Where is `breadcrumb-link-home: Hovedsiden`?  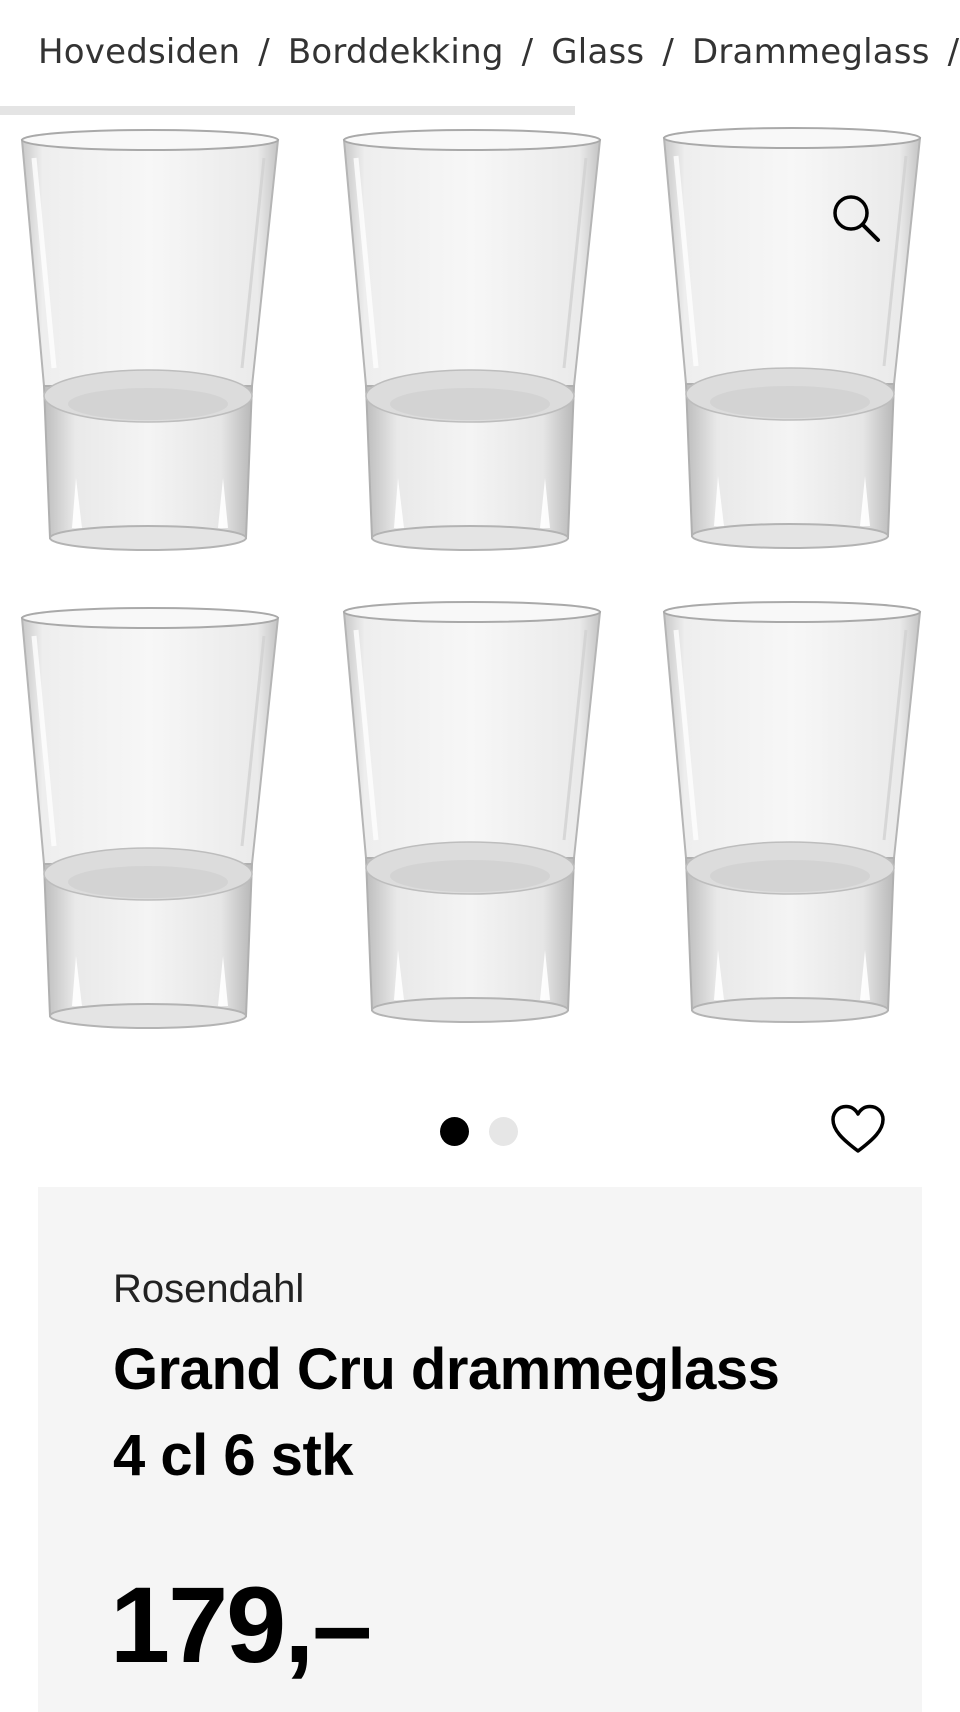 breadcrumb-link-home: Hovedsiden is located at coordinates (139, 52).